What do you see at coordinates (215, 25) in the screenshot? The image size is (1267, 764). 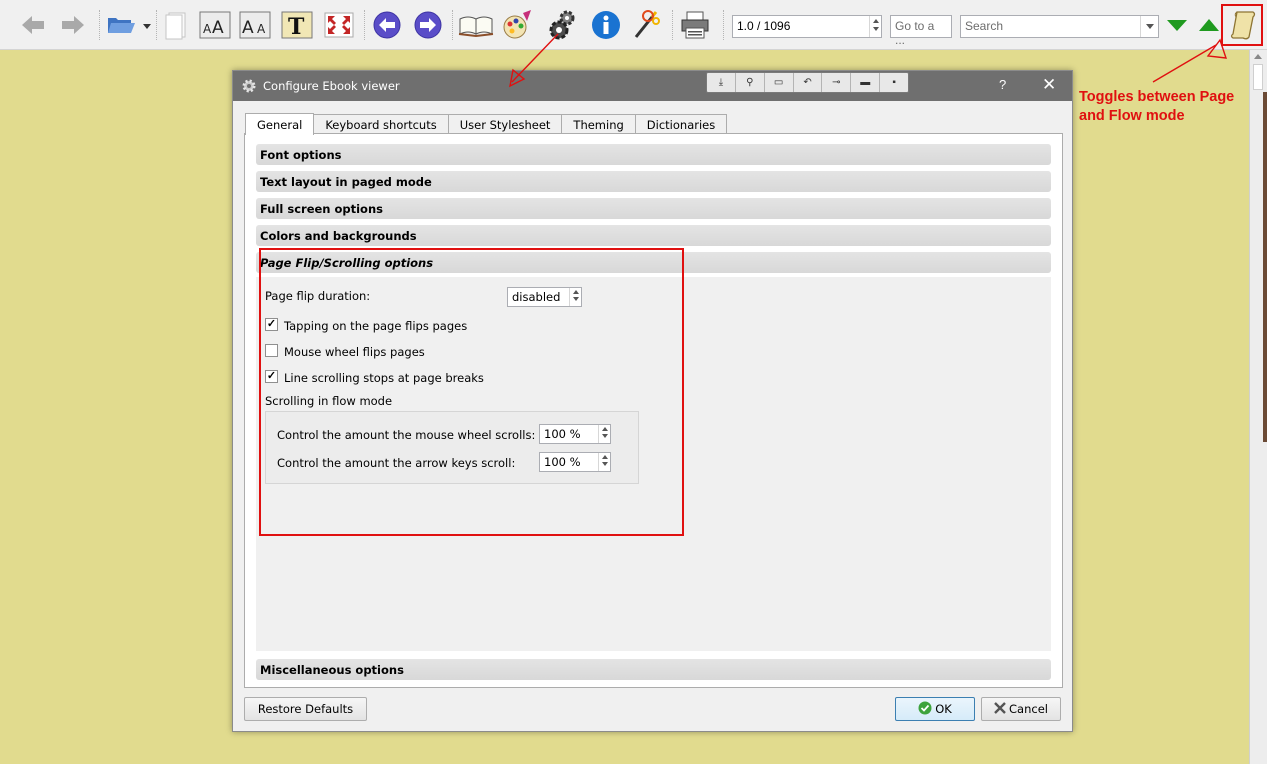 I see `font-size-larger-icon: AA` at bounding box center [215, 25].